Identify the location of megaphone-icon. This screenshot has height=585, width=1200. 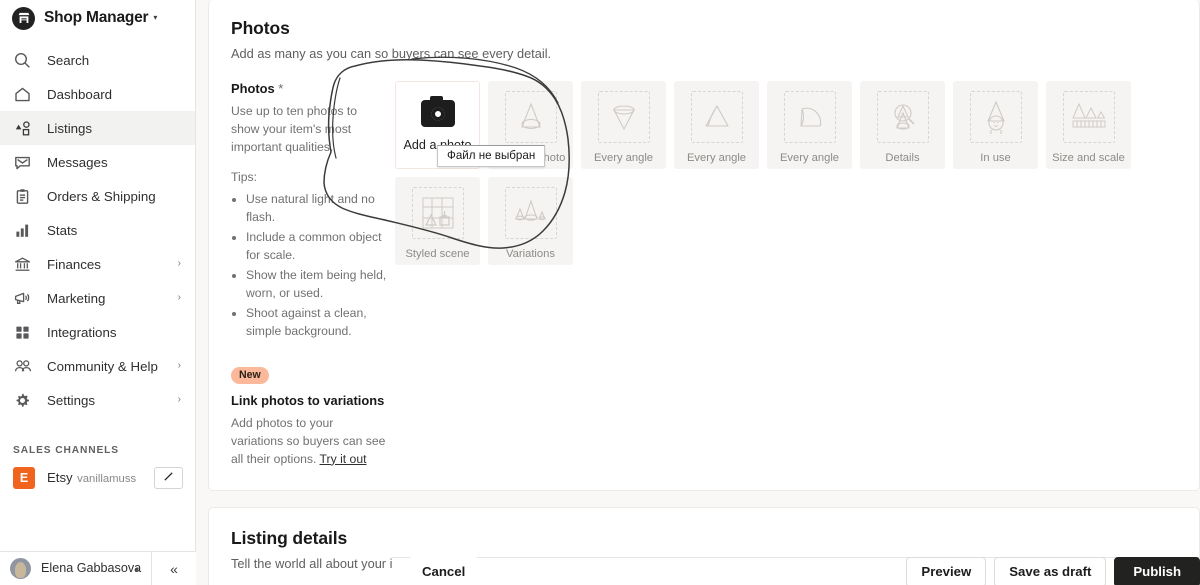
(22, 298).